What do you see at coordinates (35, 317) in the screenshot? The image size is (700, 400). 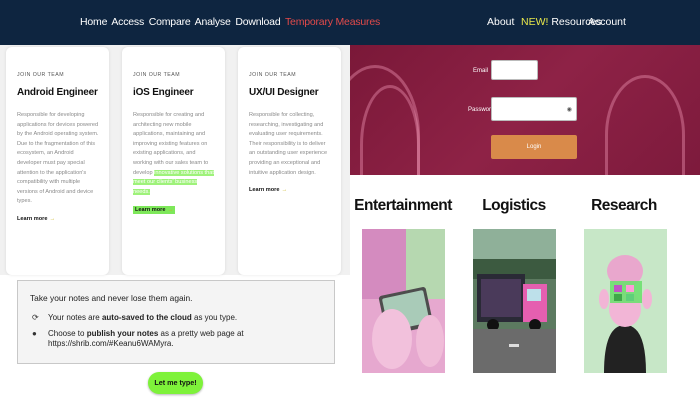 I see `refresh-icon: ⟳` at bounding box center [35, 317].